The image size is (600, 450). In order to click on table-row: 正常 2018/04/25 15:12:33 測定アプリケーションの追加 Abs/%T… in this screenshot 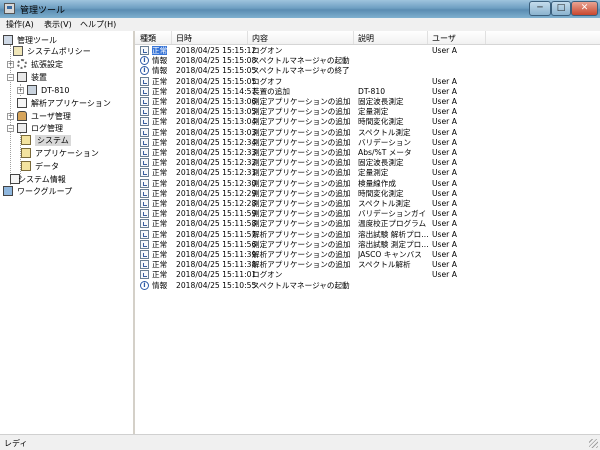, I will do `click(367, 152)`.